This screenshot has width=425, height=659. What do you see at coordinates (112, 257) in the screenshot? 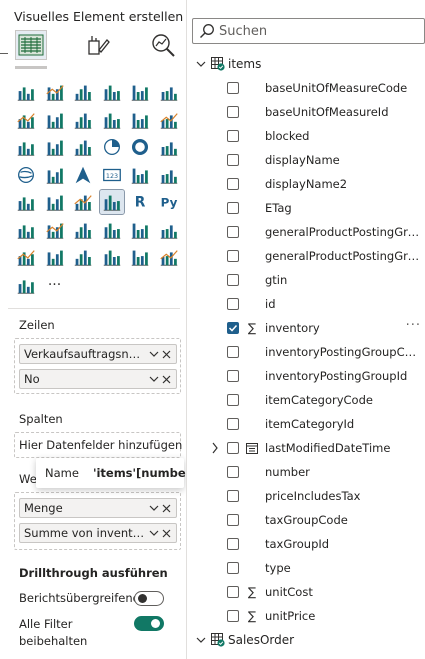
I see `shape-icon` at bounding box center [112, 257].